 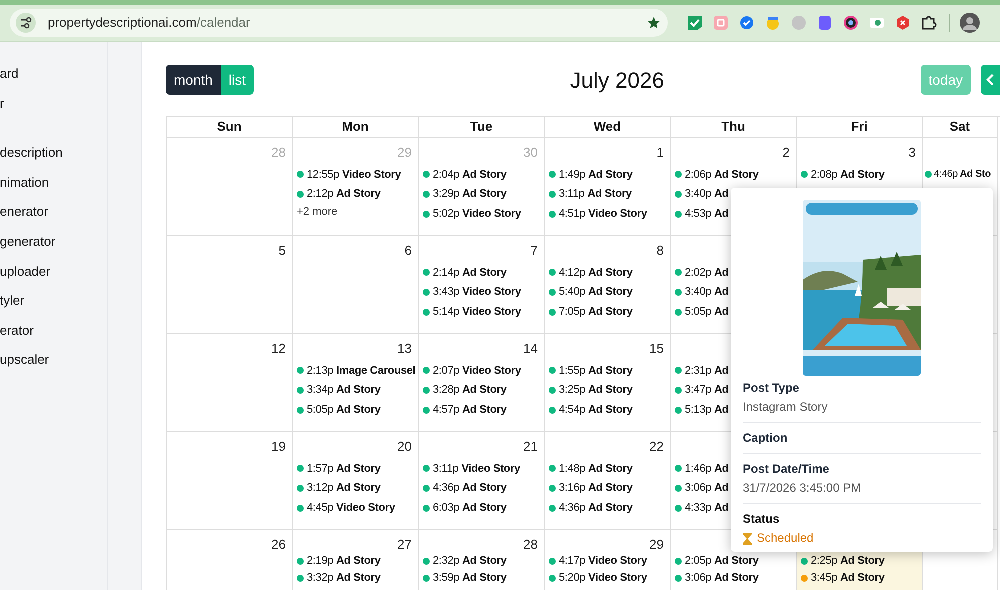 I want to click on day-number: 29, so click(x=657, y=544).